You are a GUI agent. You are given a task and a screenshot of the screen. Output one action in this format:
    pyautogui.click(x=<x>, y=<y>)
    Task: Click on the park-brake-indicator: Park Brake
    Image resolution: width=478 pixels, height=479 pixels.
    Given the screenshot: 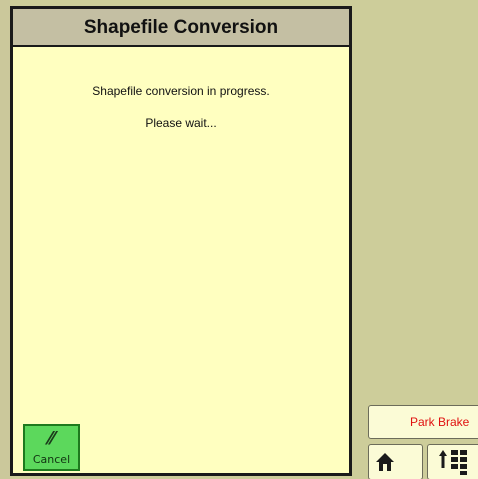 What is the action you would take?
    pyautogui.click(x=423, y=422)
    